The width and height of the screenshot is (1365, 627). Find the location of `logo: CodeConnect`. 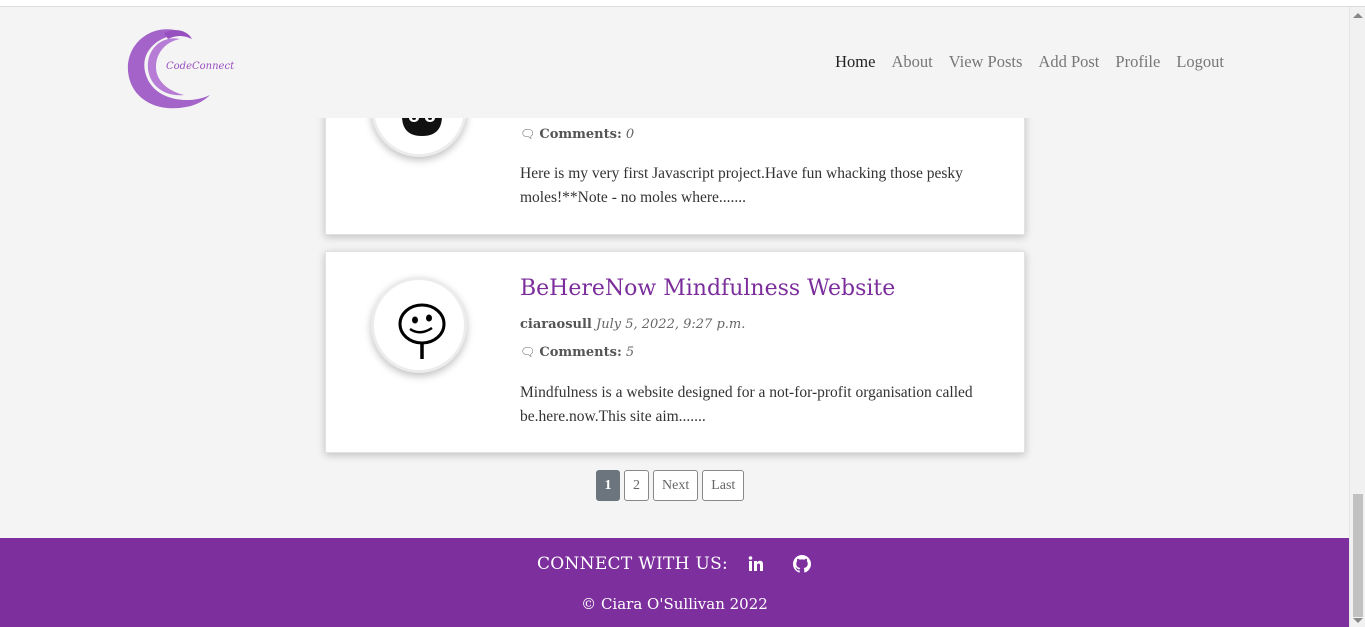

logo: CodeConnect is located at coordinates (179, 69).